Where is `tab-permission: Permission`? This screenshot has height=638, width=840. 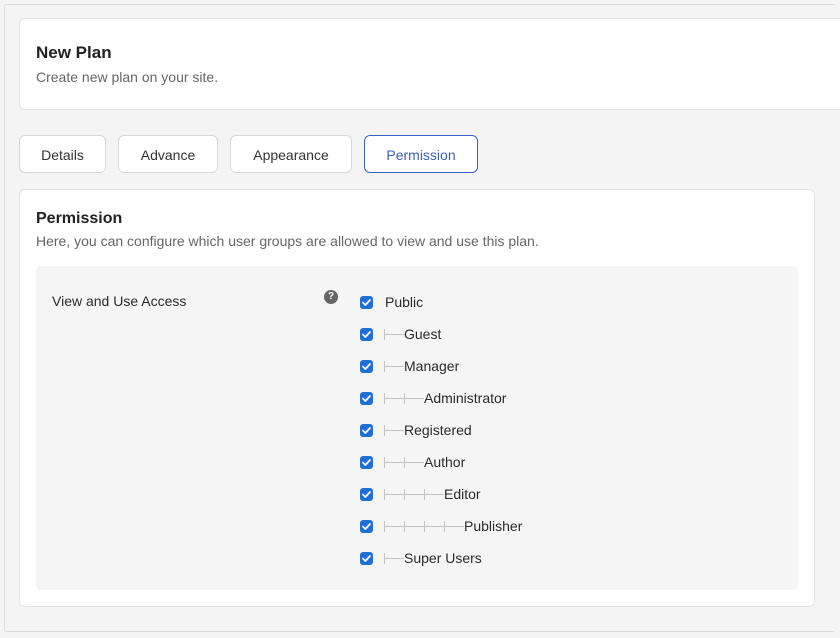
tab-permission: Permission is located at coordinates (421, 154).